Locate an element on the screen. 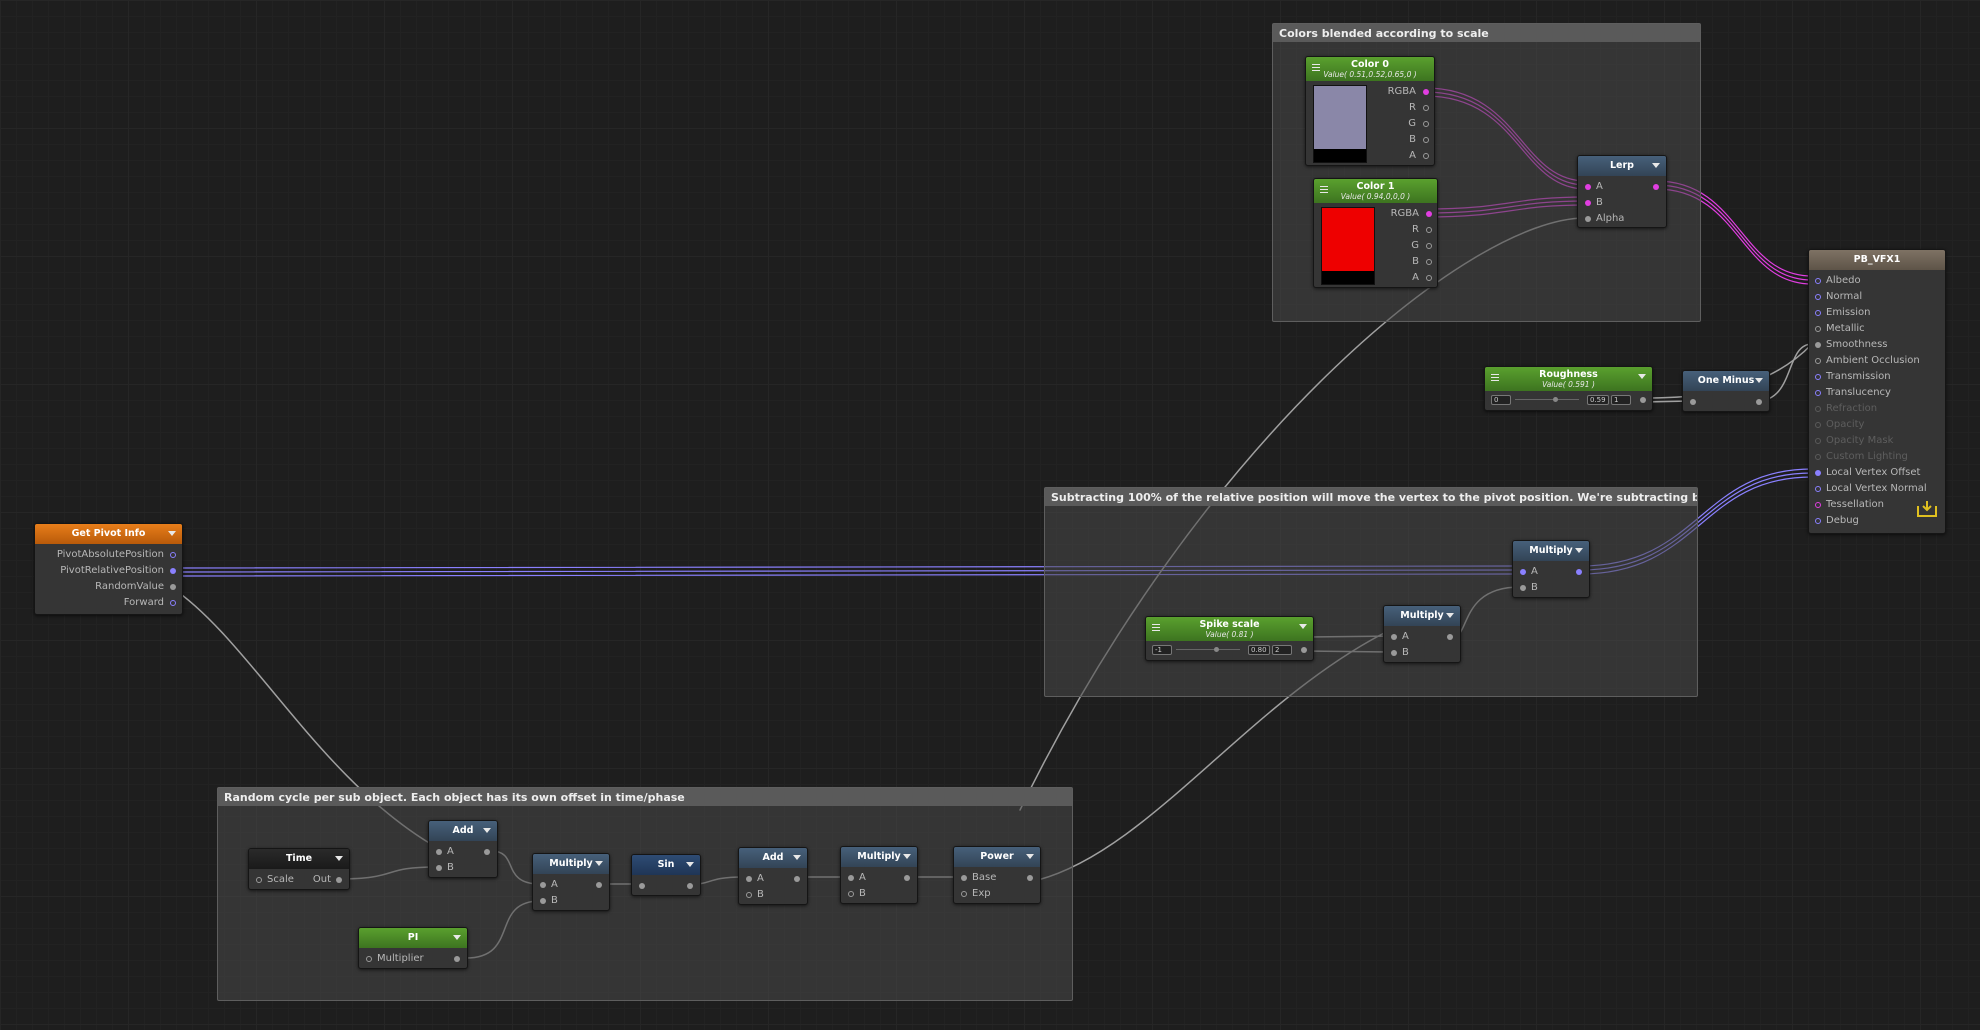  input-transmission is located at coordinates (1818, 377).